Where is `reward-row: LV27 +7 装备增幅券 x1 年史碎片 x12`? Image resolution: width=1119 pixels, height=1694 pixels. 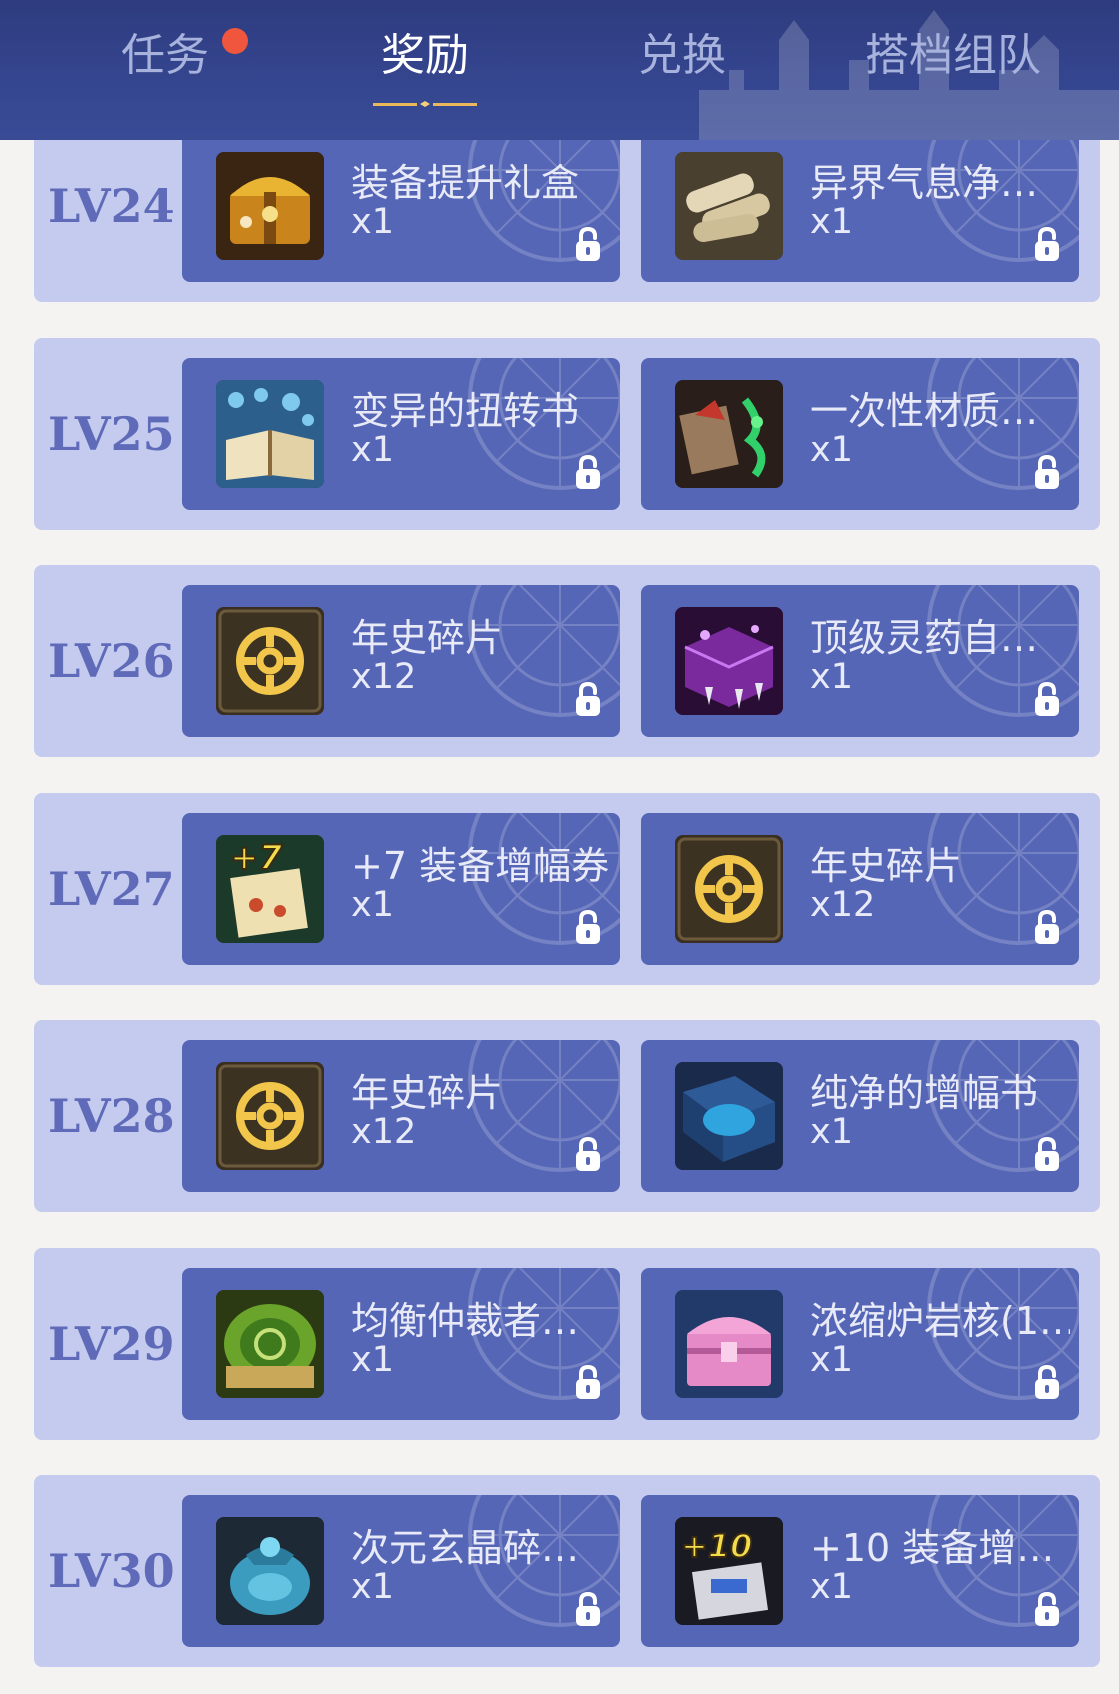 reward-row: LV27 +7 装备增幅券 x1 年史碎片 x12 is located at coordinates (567, 888).